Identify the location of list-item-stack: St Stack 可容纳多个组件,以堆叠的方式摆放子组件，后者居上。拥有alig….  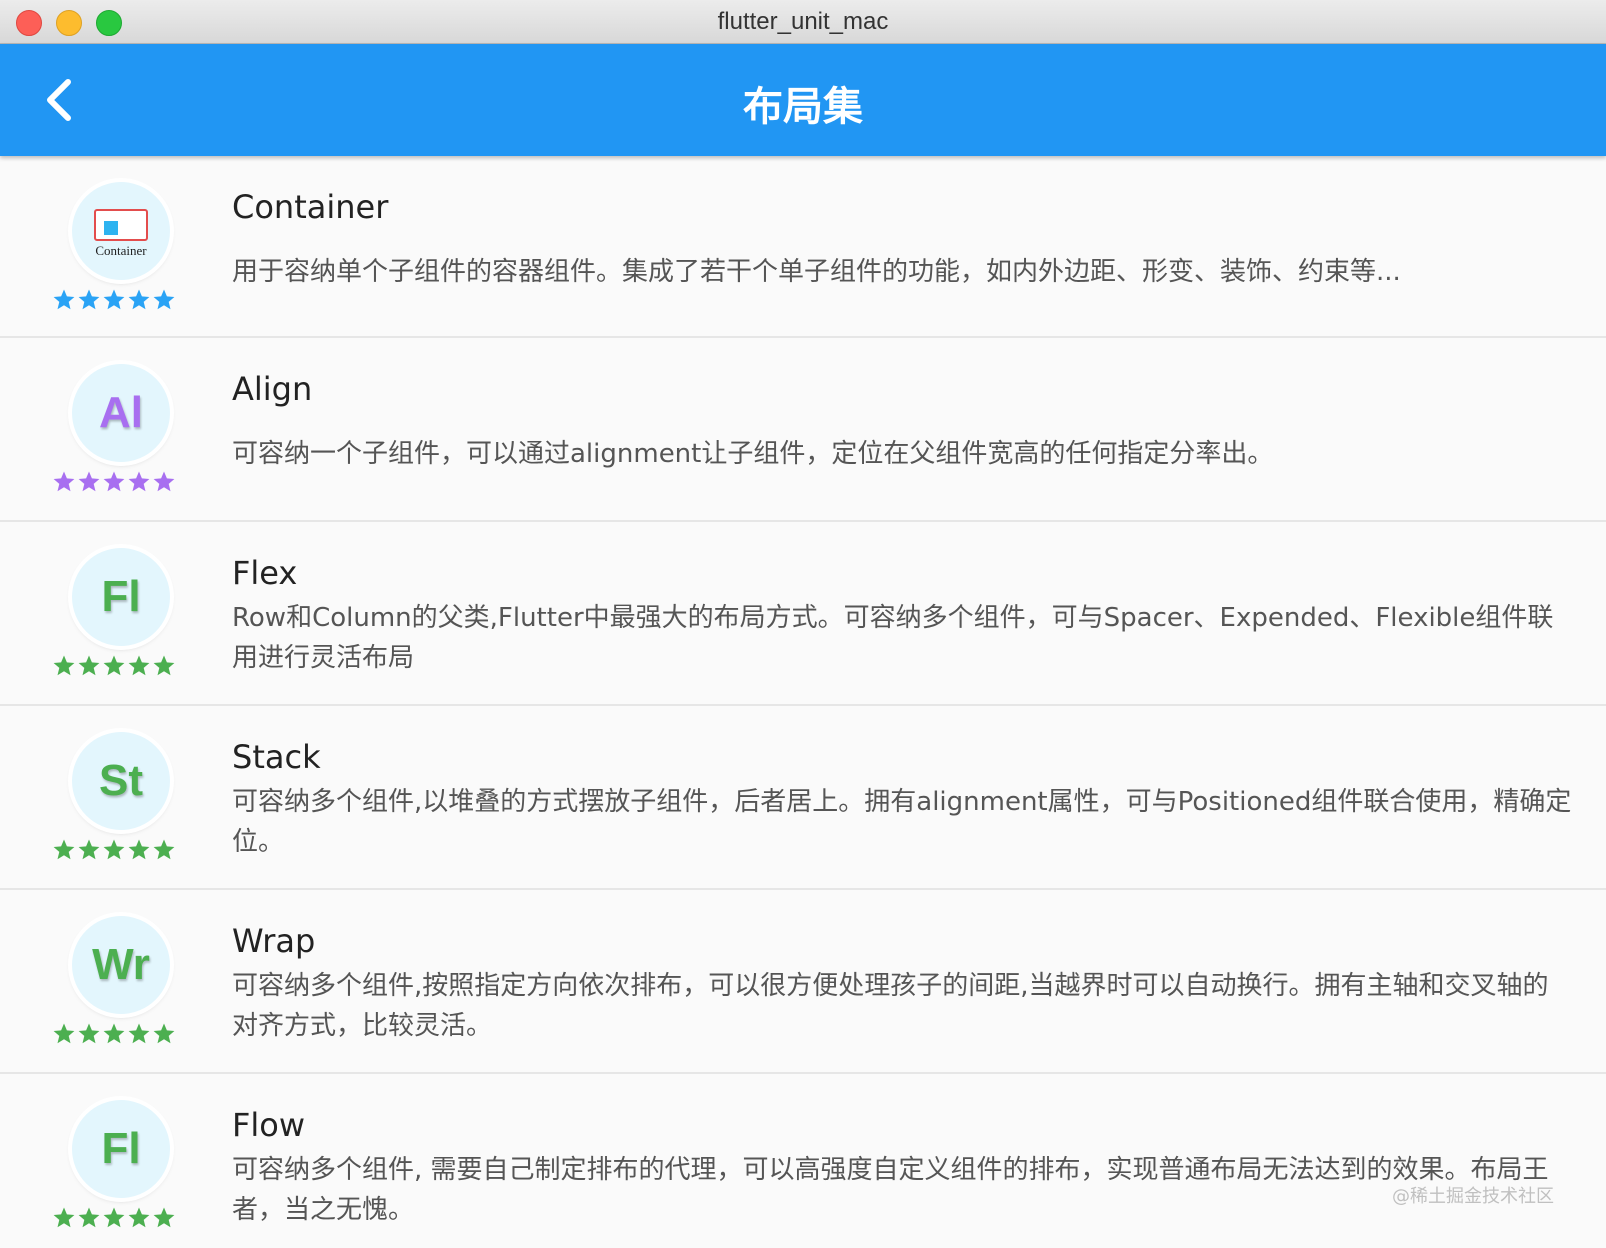
(803, 798).